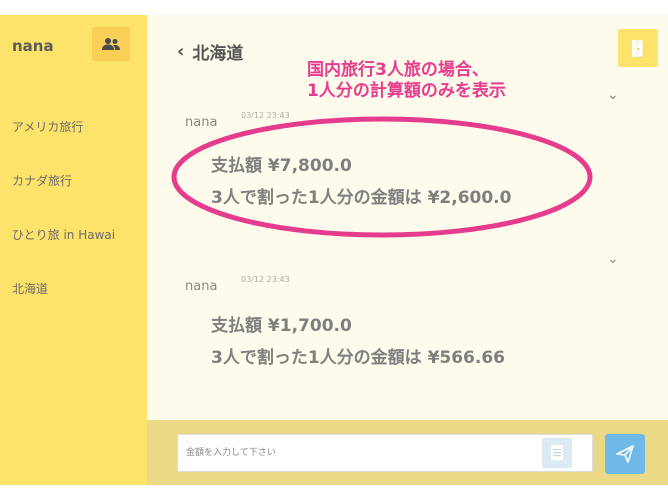 Image resolution: width=668 pixels, height=500 pixels. Describe the element at coordinates (73, 288) in the screenshot. I see `sidebar-item-hokkaido: 北海道` at that location.